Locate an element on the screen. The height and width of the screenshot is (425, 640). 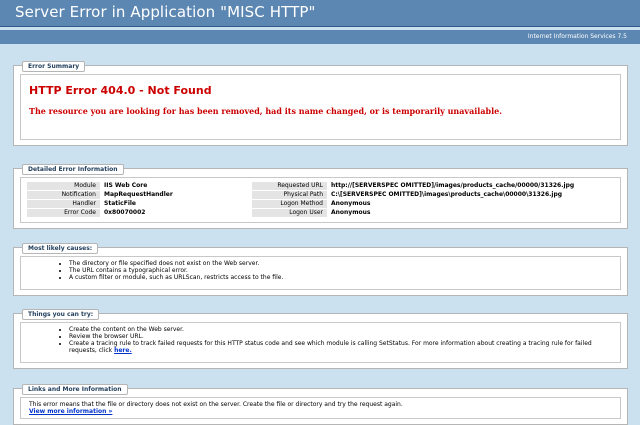
likely-causes-legend: Most likely causes: is located at coordinates (60, 248).